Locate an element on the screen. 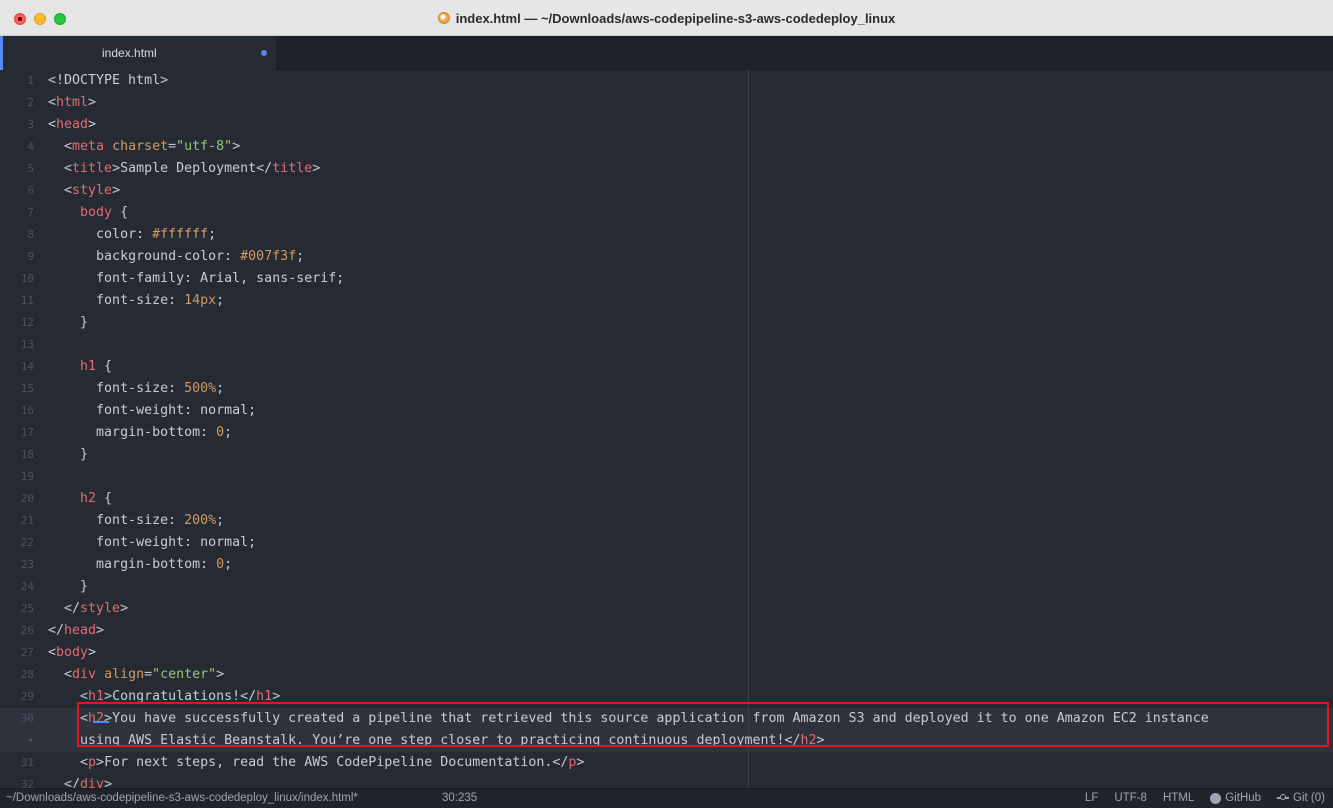 The image size is (1333, 808). code-line: background-color: #007f3f; is located at coordinates (200, 256).